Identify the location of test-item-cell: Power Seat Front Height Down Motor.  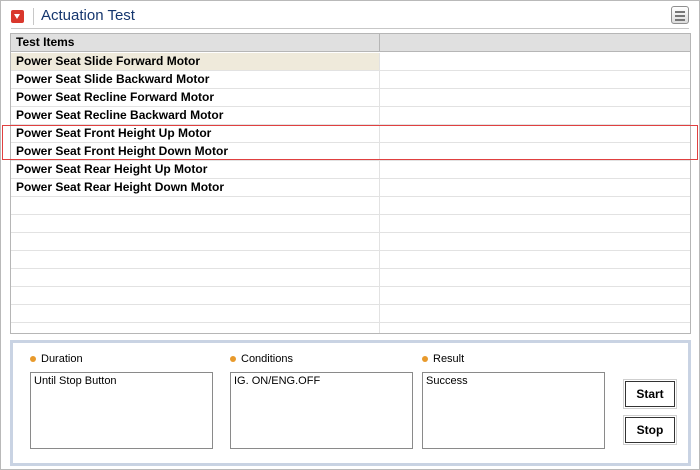
(195, 151).